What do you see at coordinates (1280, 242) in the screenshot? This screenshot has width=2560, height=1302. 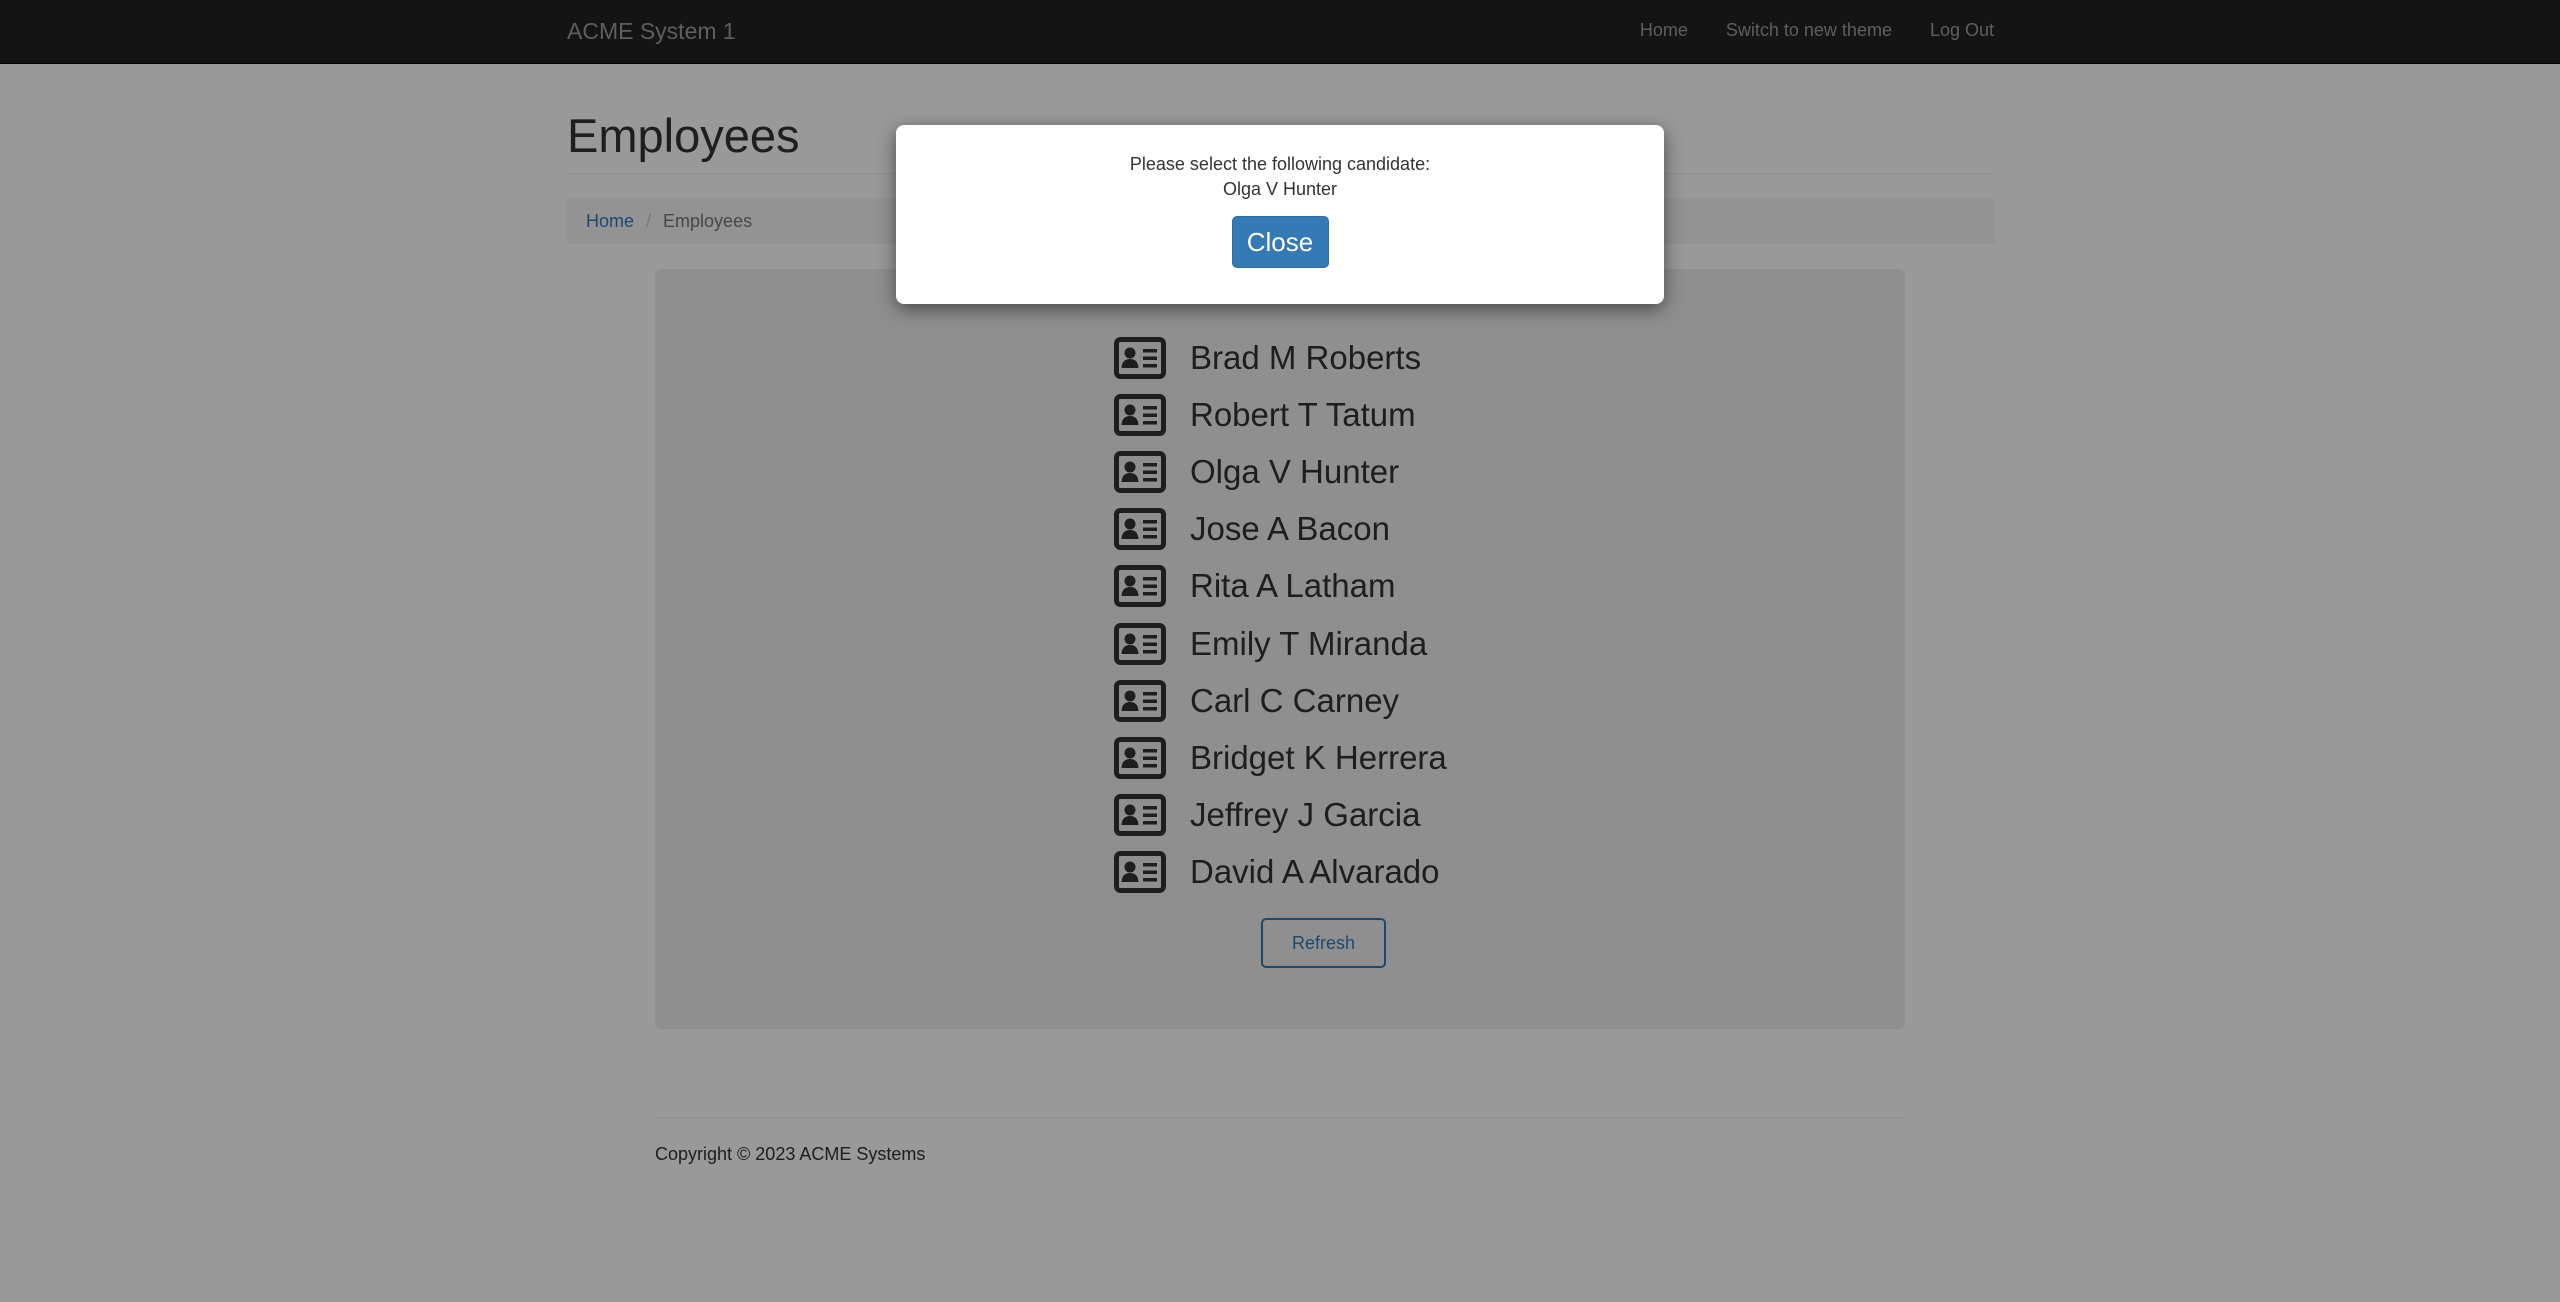 I see `close-button: Close` at bounding box center [1280, 242].